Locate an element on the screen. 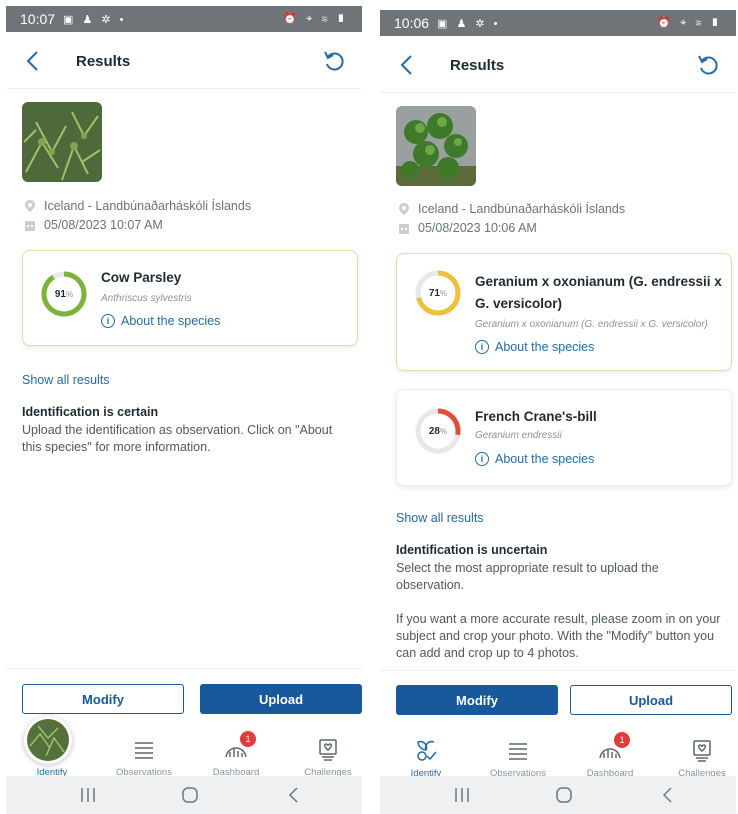  confidence-value: 71 is located at coordinates (434, 293).